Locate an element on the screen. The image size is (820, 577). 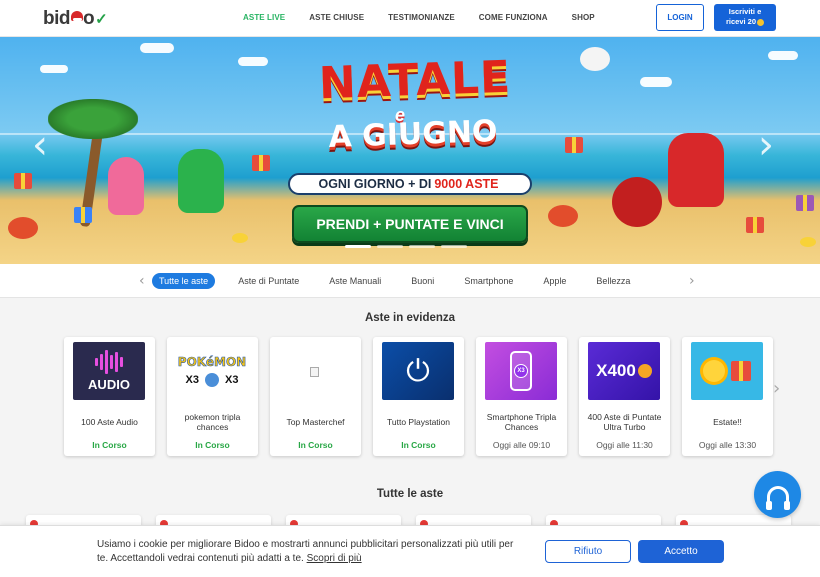
playstation-logo-icon: ⏻ is located at coordinates (418, 371).